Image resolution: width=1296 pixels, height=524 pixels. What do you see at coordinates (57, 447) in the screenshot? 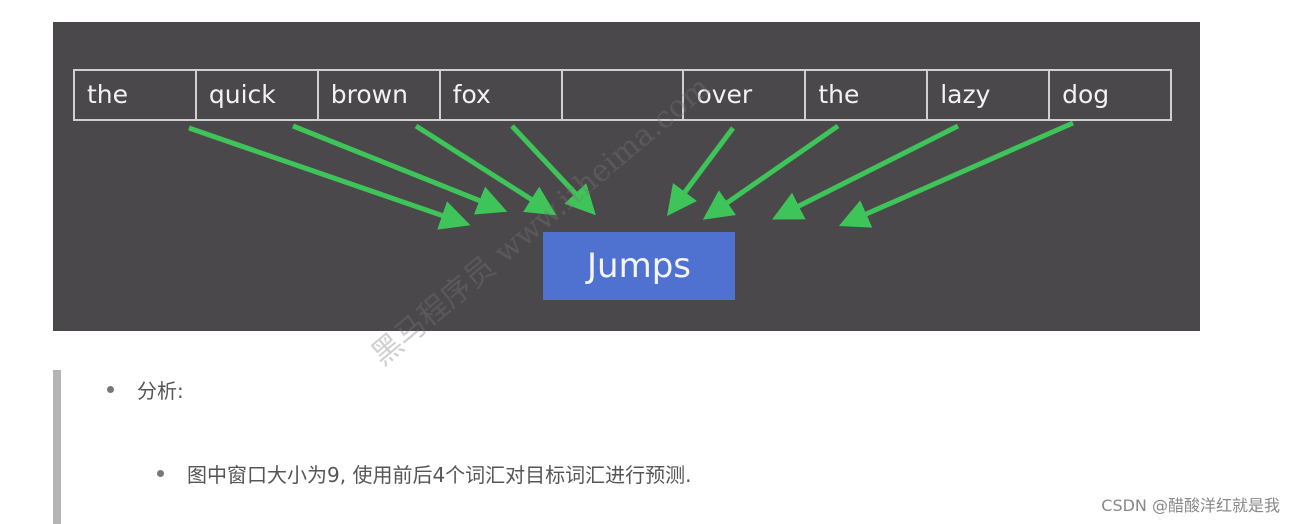
I see `blockquote-bar` at bounding box center [57, 447].